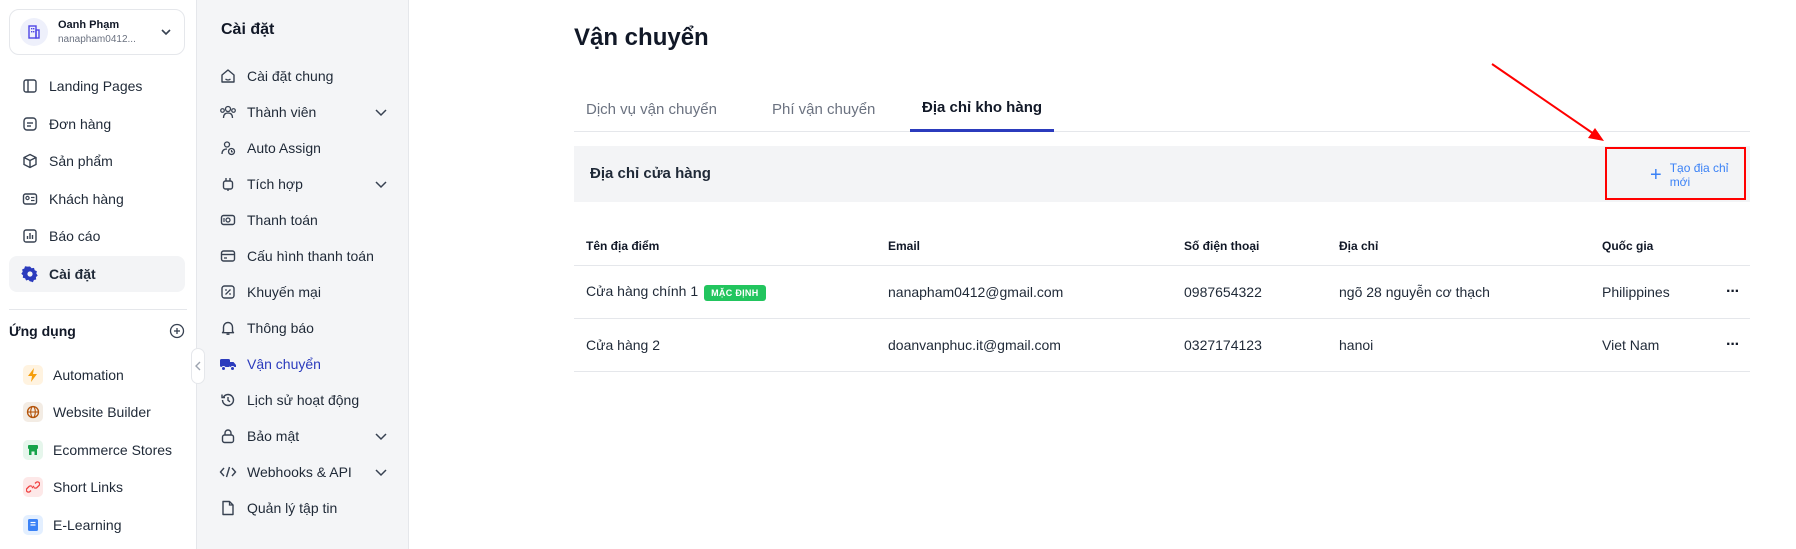  Describe the element at coordinates (1359, 245) in the screenshot. I see `column-header: Địa chỉ` at that location.